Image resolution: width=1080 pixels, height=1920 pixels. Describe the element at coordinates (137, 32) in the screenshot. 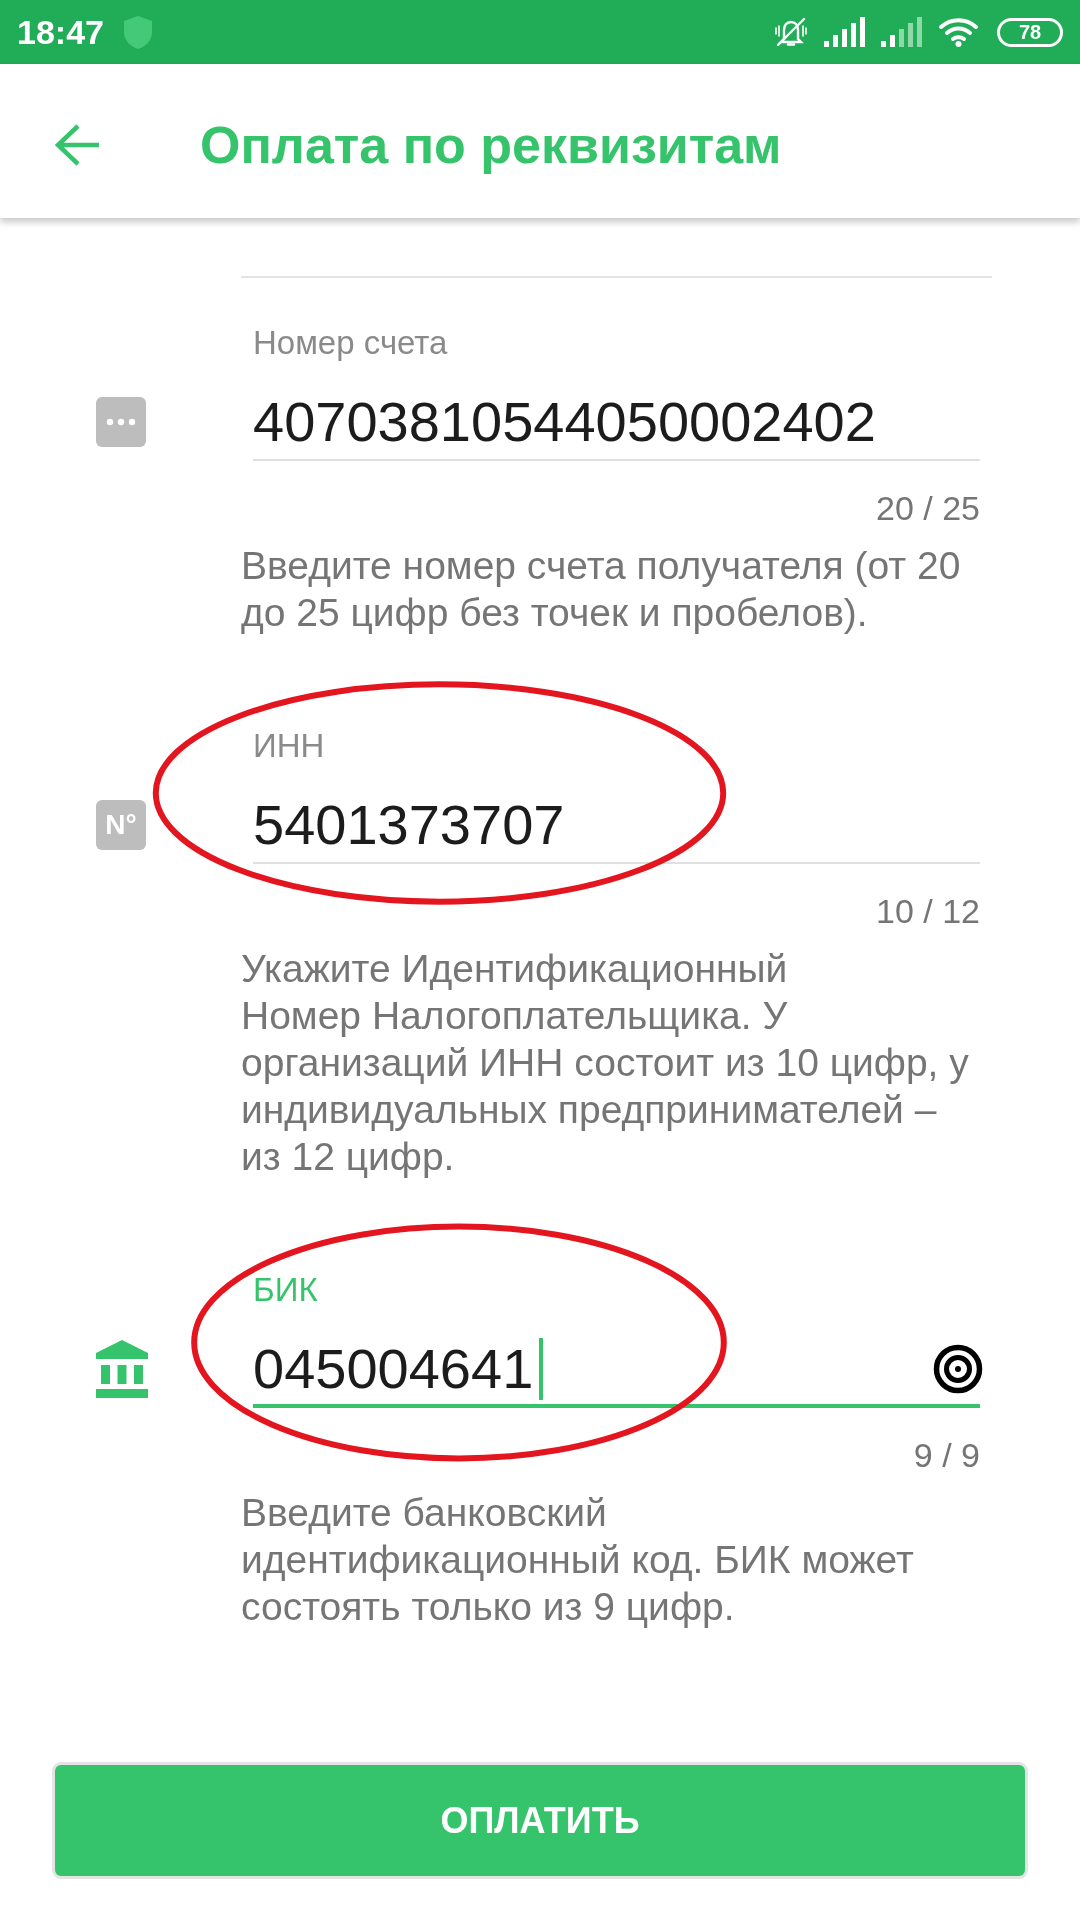

I see `shield-icon` at that location.